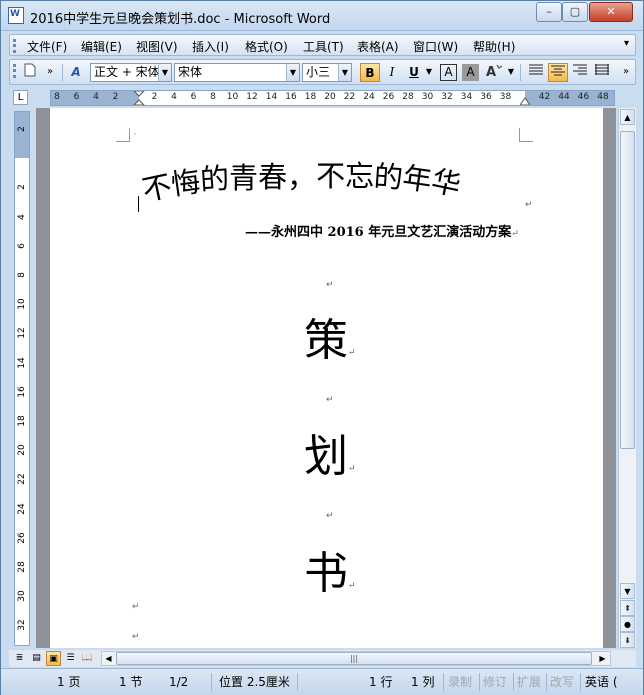 The width and height of the screenshot is (644, 695). What do you see at coordinates (326, 573) in the screenshot?
I see `big-char-text: 书` at bounding box center [326, 573].